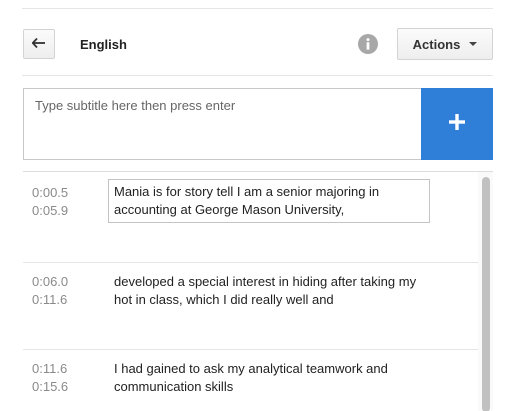 This screenshot has height=411, width=508. Describe the element at coordinates (50, 281) in the screenshot. I see `start-time: 0:06.0` at that location.